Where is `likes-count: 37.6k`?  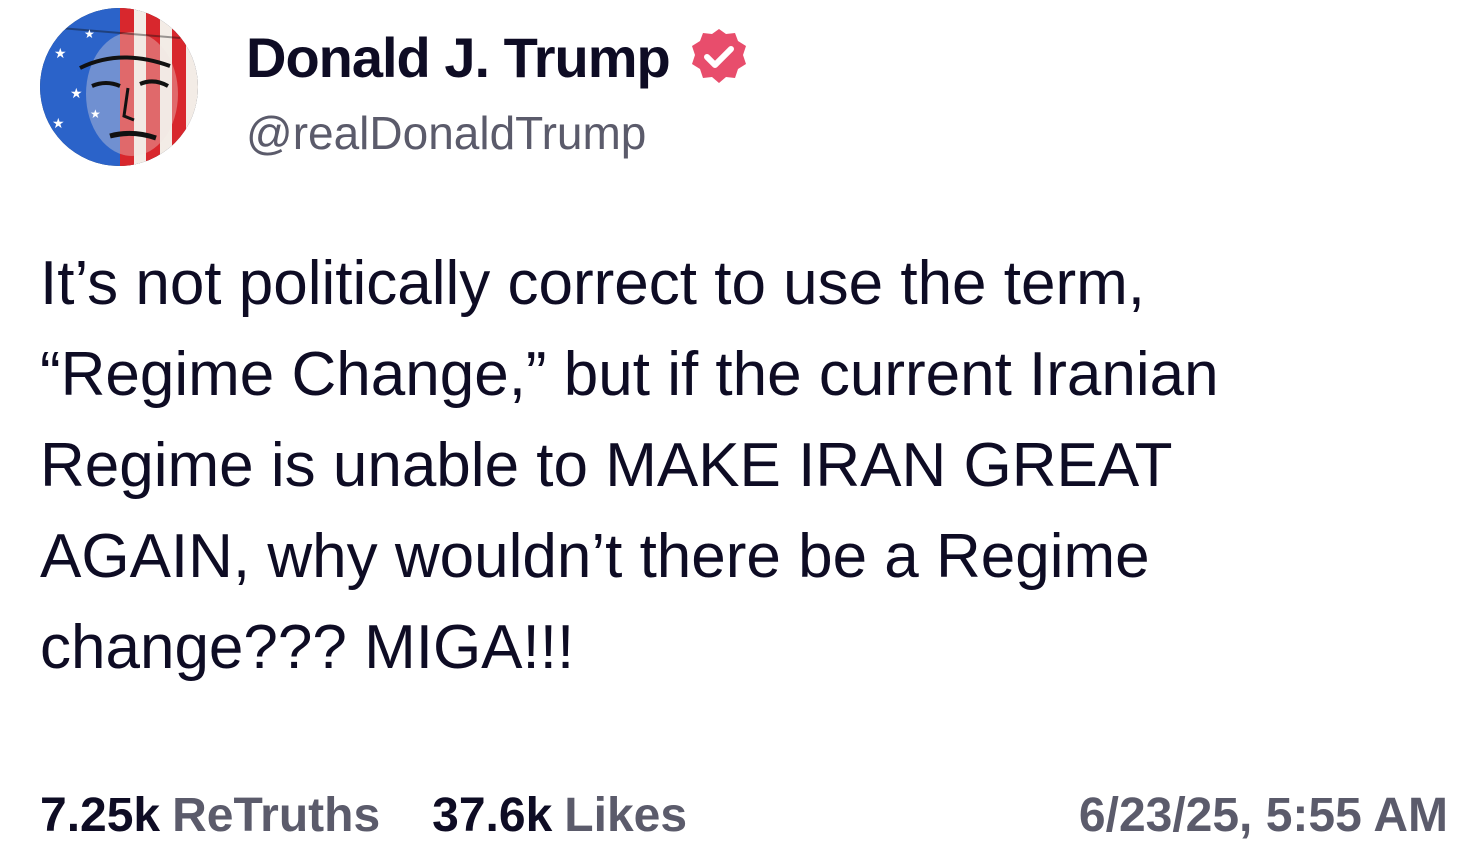 likes-count: 37.6k is located at coordinates (492, 815).